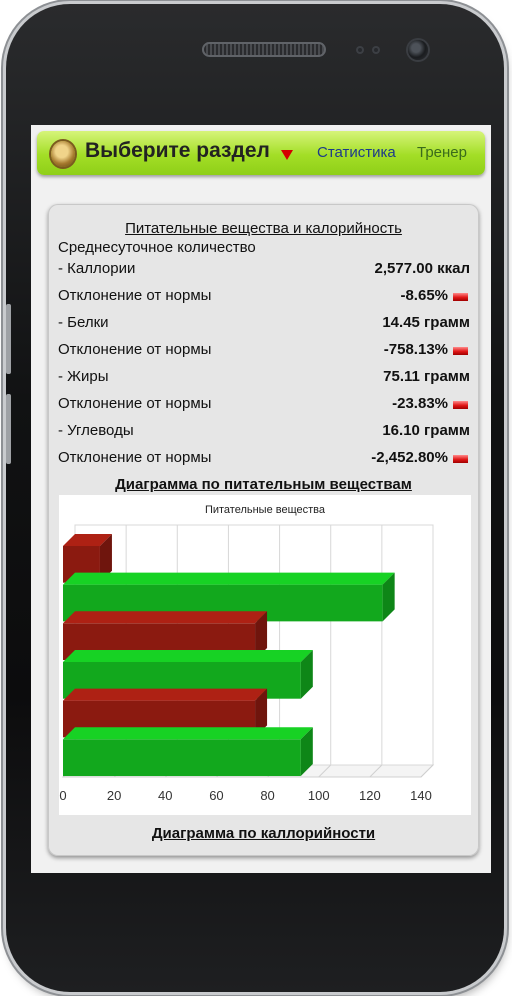  What do you see at coordinates (62, 795) in the screenshot?
I see `x-tick-label: 0` at bounding box center [62, 795].